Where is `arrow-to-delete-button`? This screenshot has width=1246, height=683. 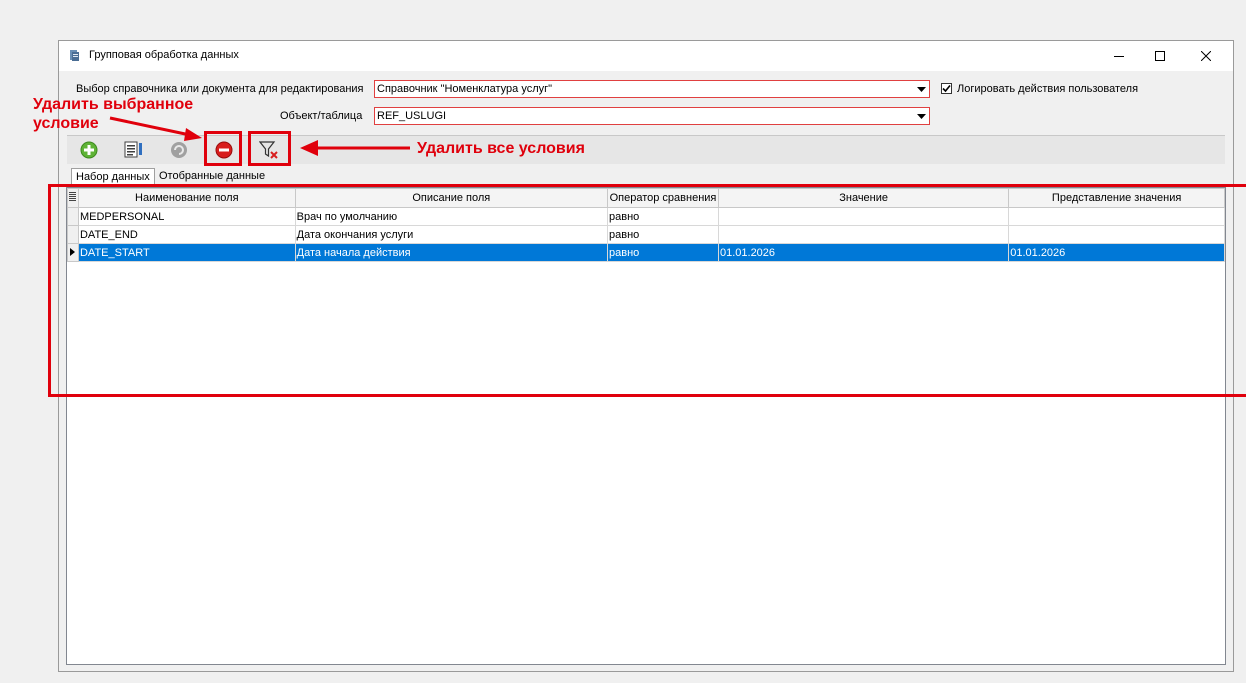 arrow-to-delete-button is located at coordinates (155, 128).